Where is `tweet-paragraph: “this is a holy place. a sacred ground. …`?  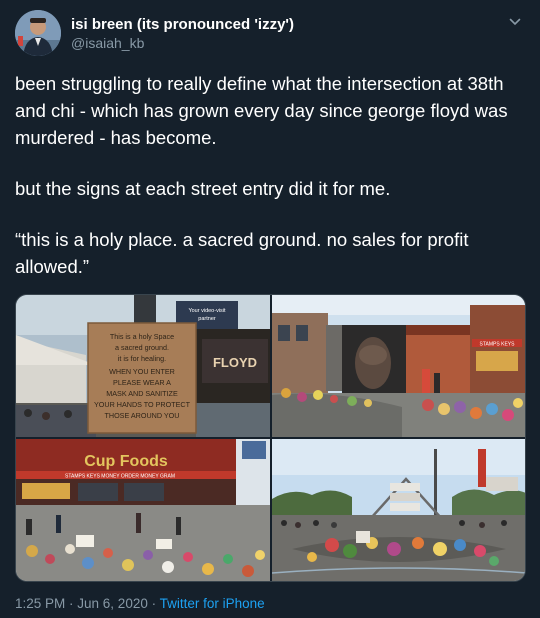
tweet-paragraph: “this is a holy place. a sacred ground. … is located at coordinates (242, 253).